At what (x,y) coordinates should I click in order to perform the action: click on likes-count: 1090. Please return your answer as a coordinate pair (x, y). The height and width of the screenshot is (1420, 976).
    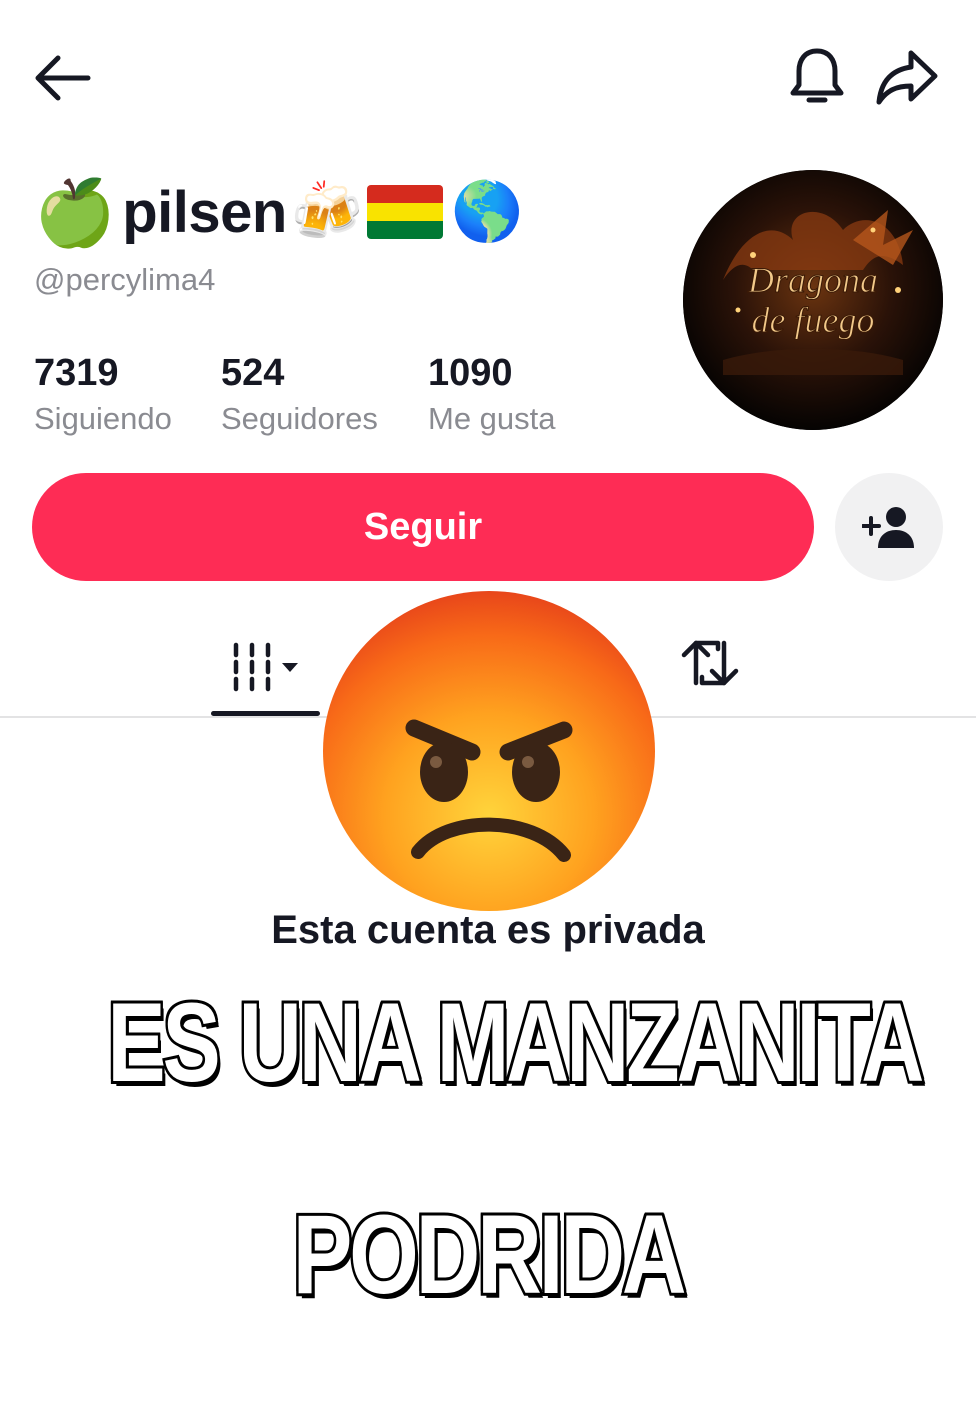
    Looking at the image, I should click on (470, 373).